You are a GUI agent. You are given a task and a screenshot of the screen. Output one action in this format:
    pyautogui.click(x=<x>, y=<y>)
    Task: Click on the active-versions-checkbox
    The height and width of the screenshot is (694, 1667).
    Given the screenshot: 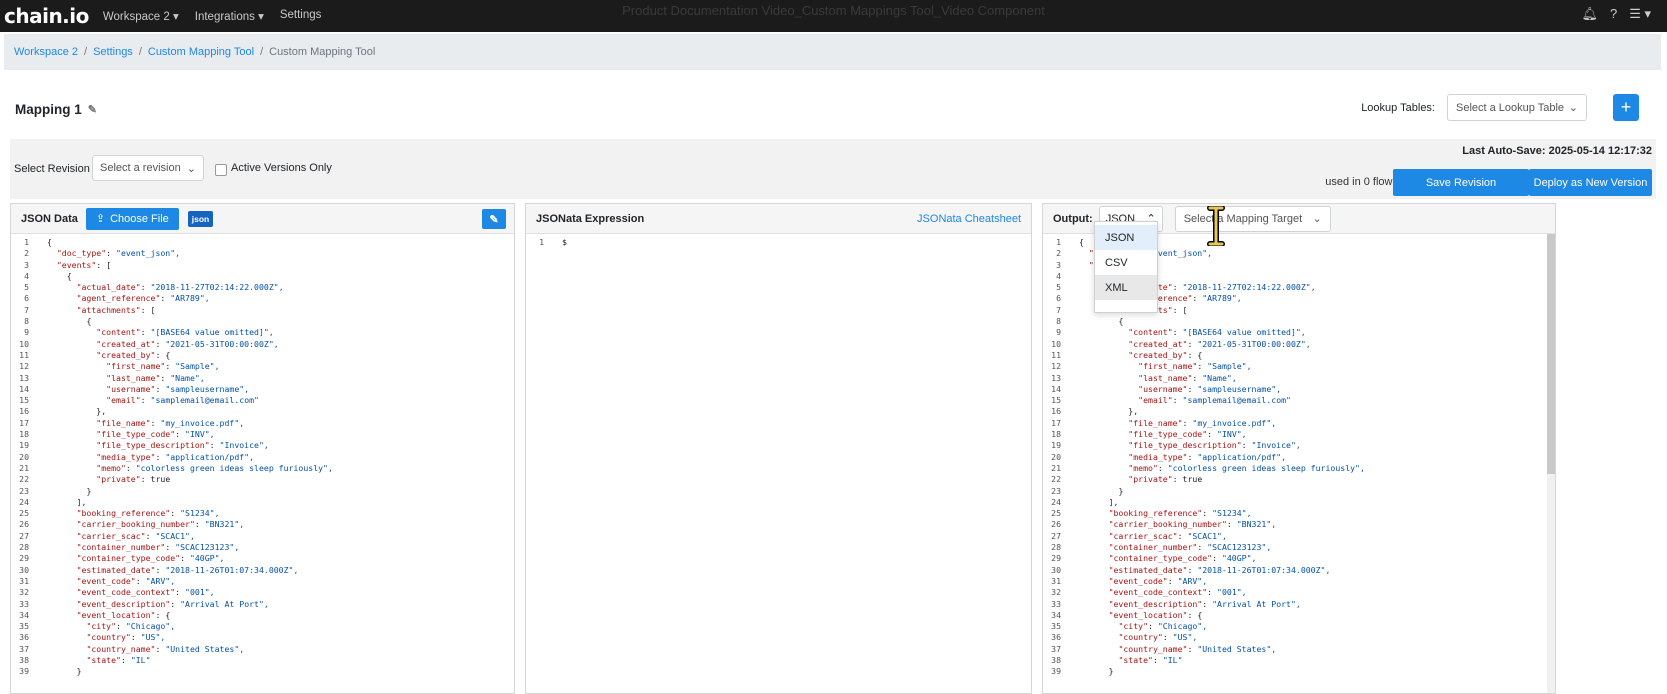 What is the action you would take?
    pyautogui.click(x=221, y=170)
    